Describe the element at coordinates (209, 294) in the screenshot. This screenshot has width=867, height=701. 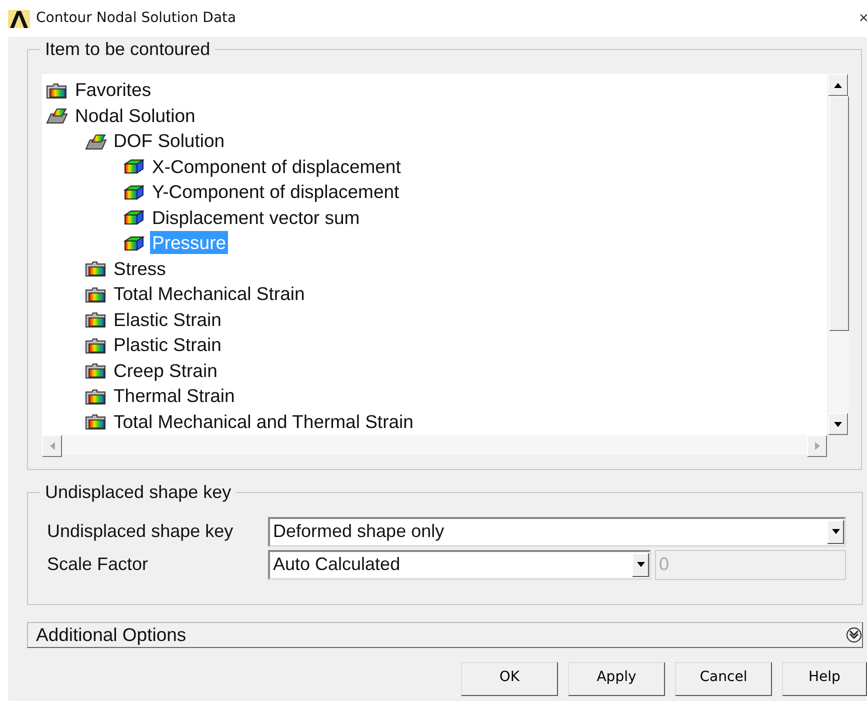
I see `tree-item: Total Mechanical Strain` at that location.